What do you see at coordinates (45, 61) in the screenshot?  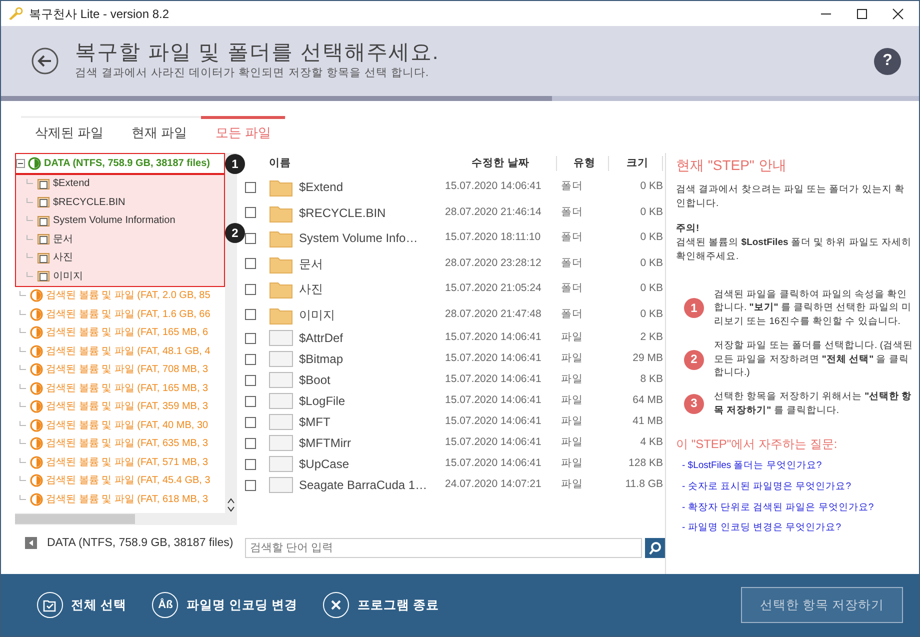 I see `back-icon` at bounding box center [45, 61].